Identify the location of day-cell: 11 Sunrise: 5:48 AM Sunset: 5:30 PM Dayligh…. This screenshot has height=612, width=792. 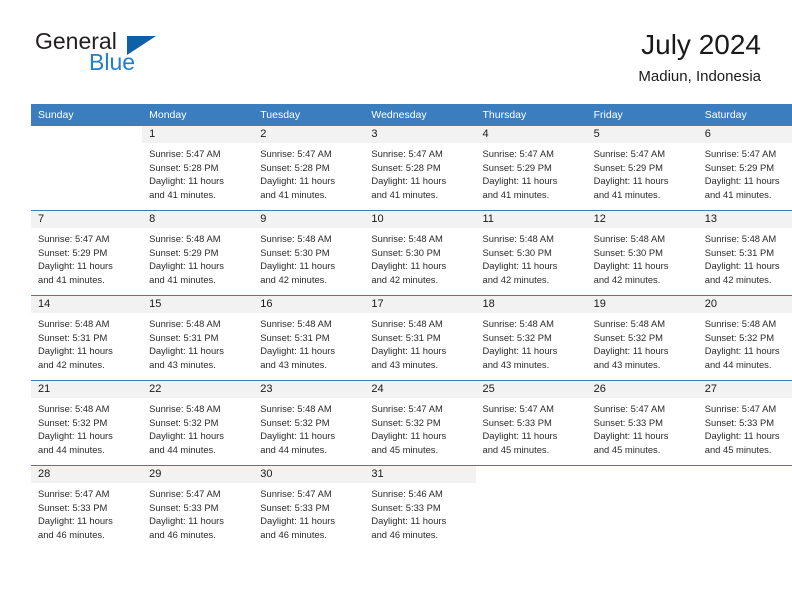
(531, 253).